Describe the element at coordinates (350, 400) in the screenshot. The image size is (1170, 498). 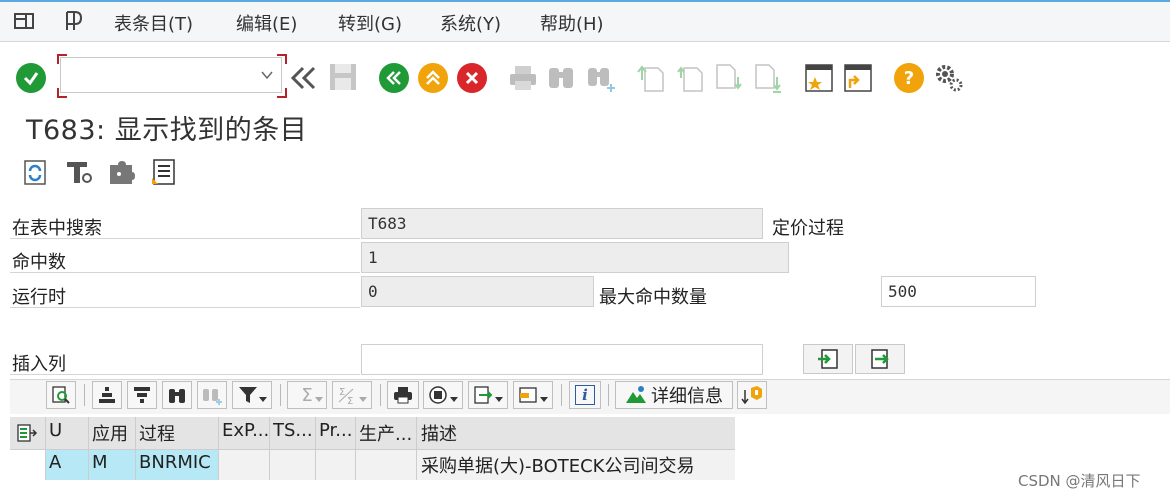
I see `svg-text: Σ` at that location.